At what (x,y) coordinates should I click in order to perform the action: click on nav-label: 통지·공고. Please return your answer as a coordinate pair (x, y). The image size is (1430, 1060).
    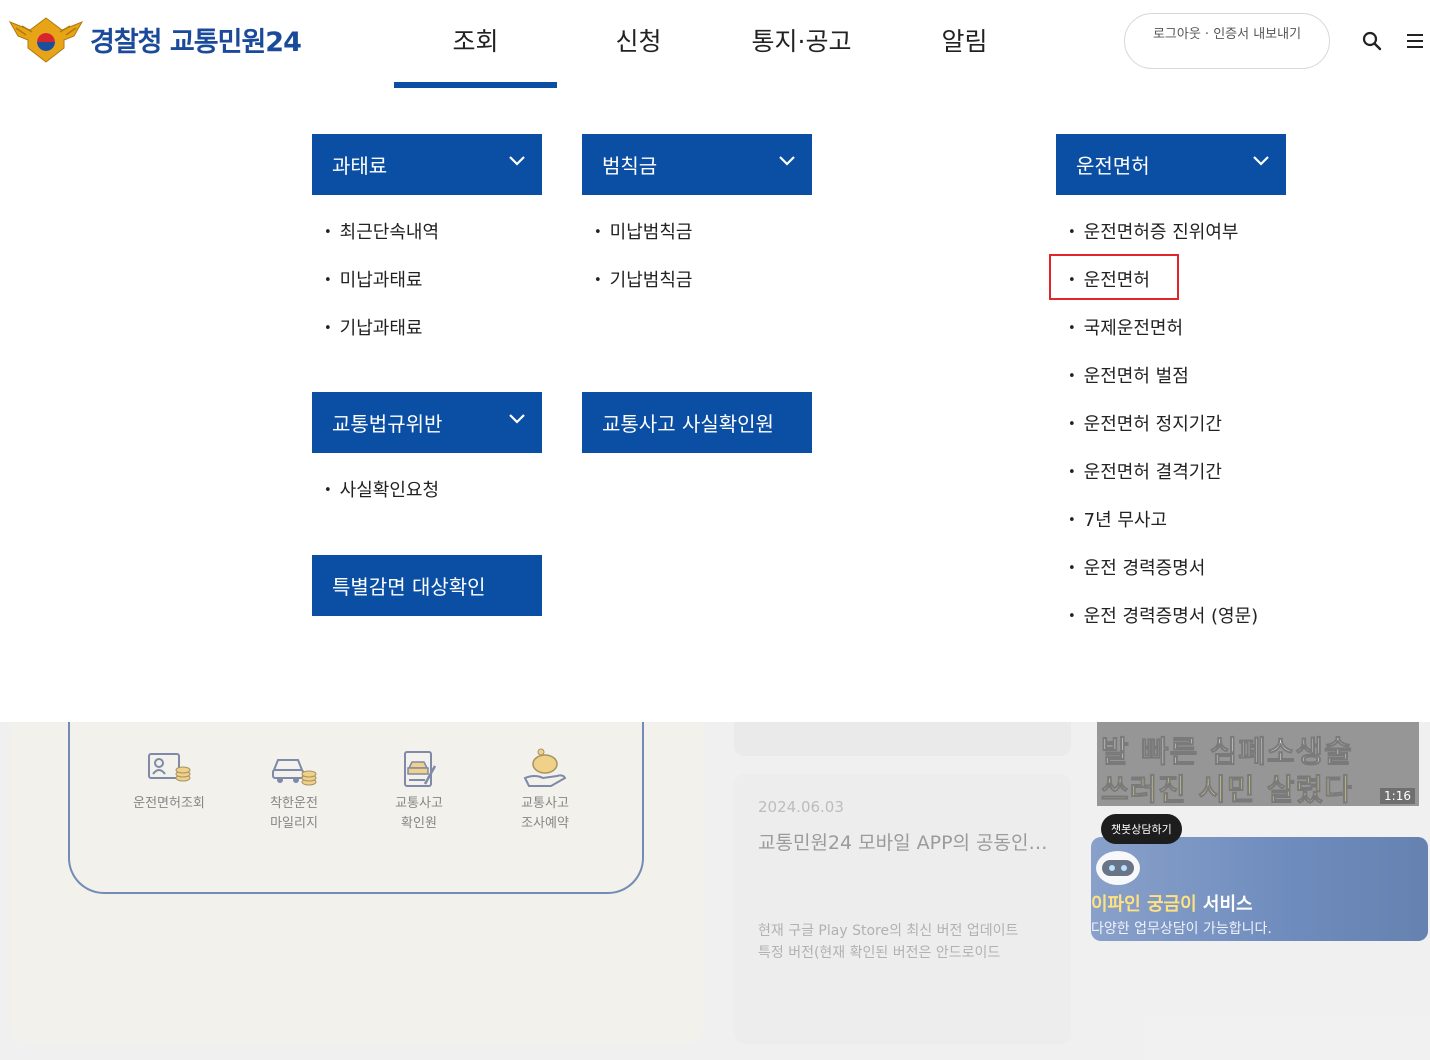
    Looking at the image, I should click on (801, 41).